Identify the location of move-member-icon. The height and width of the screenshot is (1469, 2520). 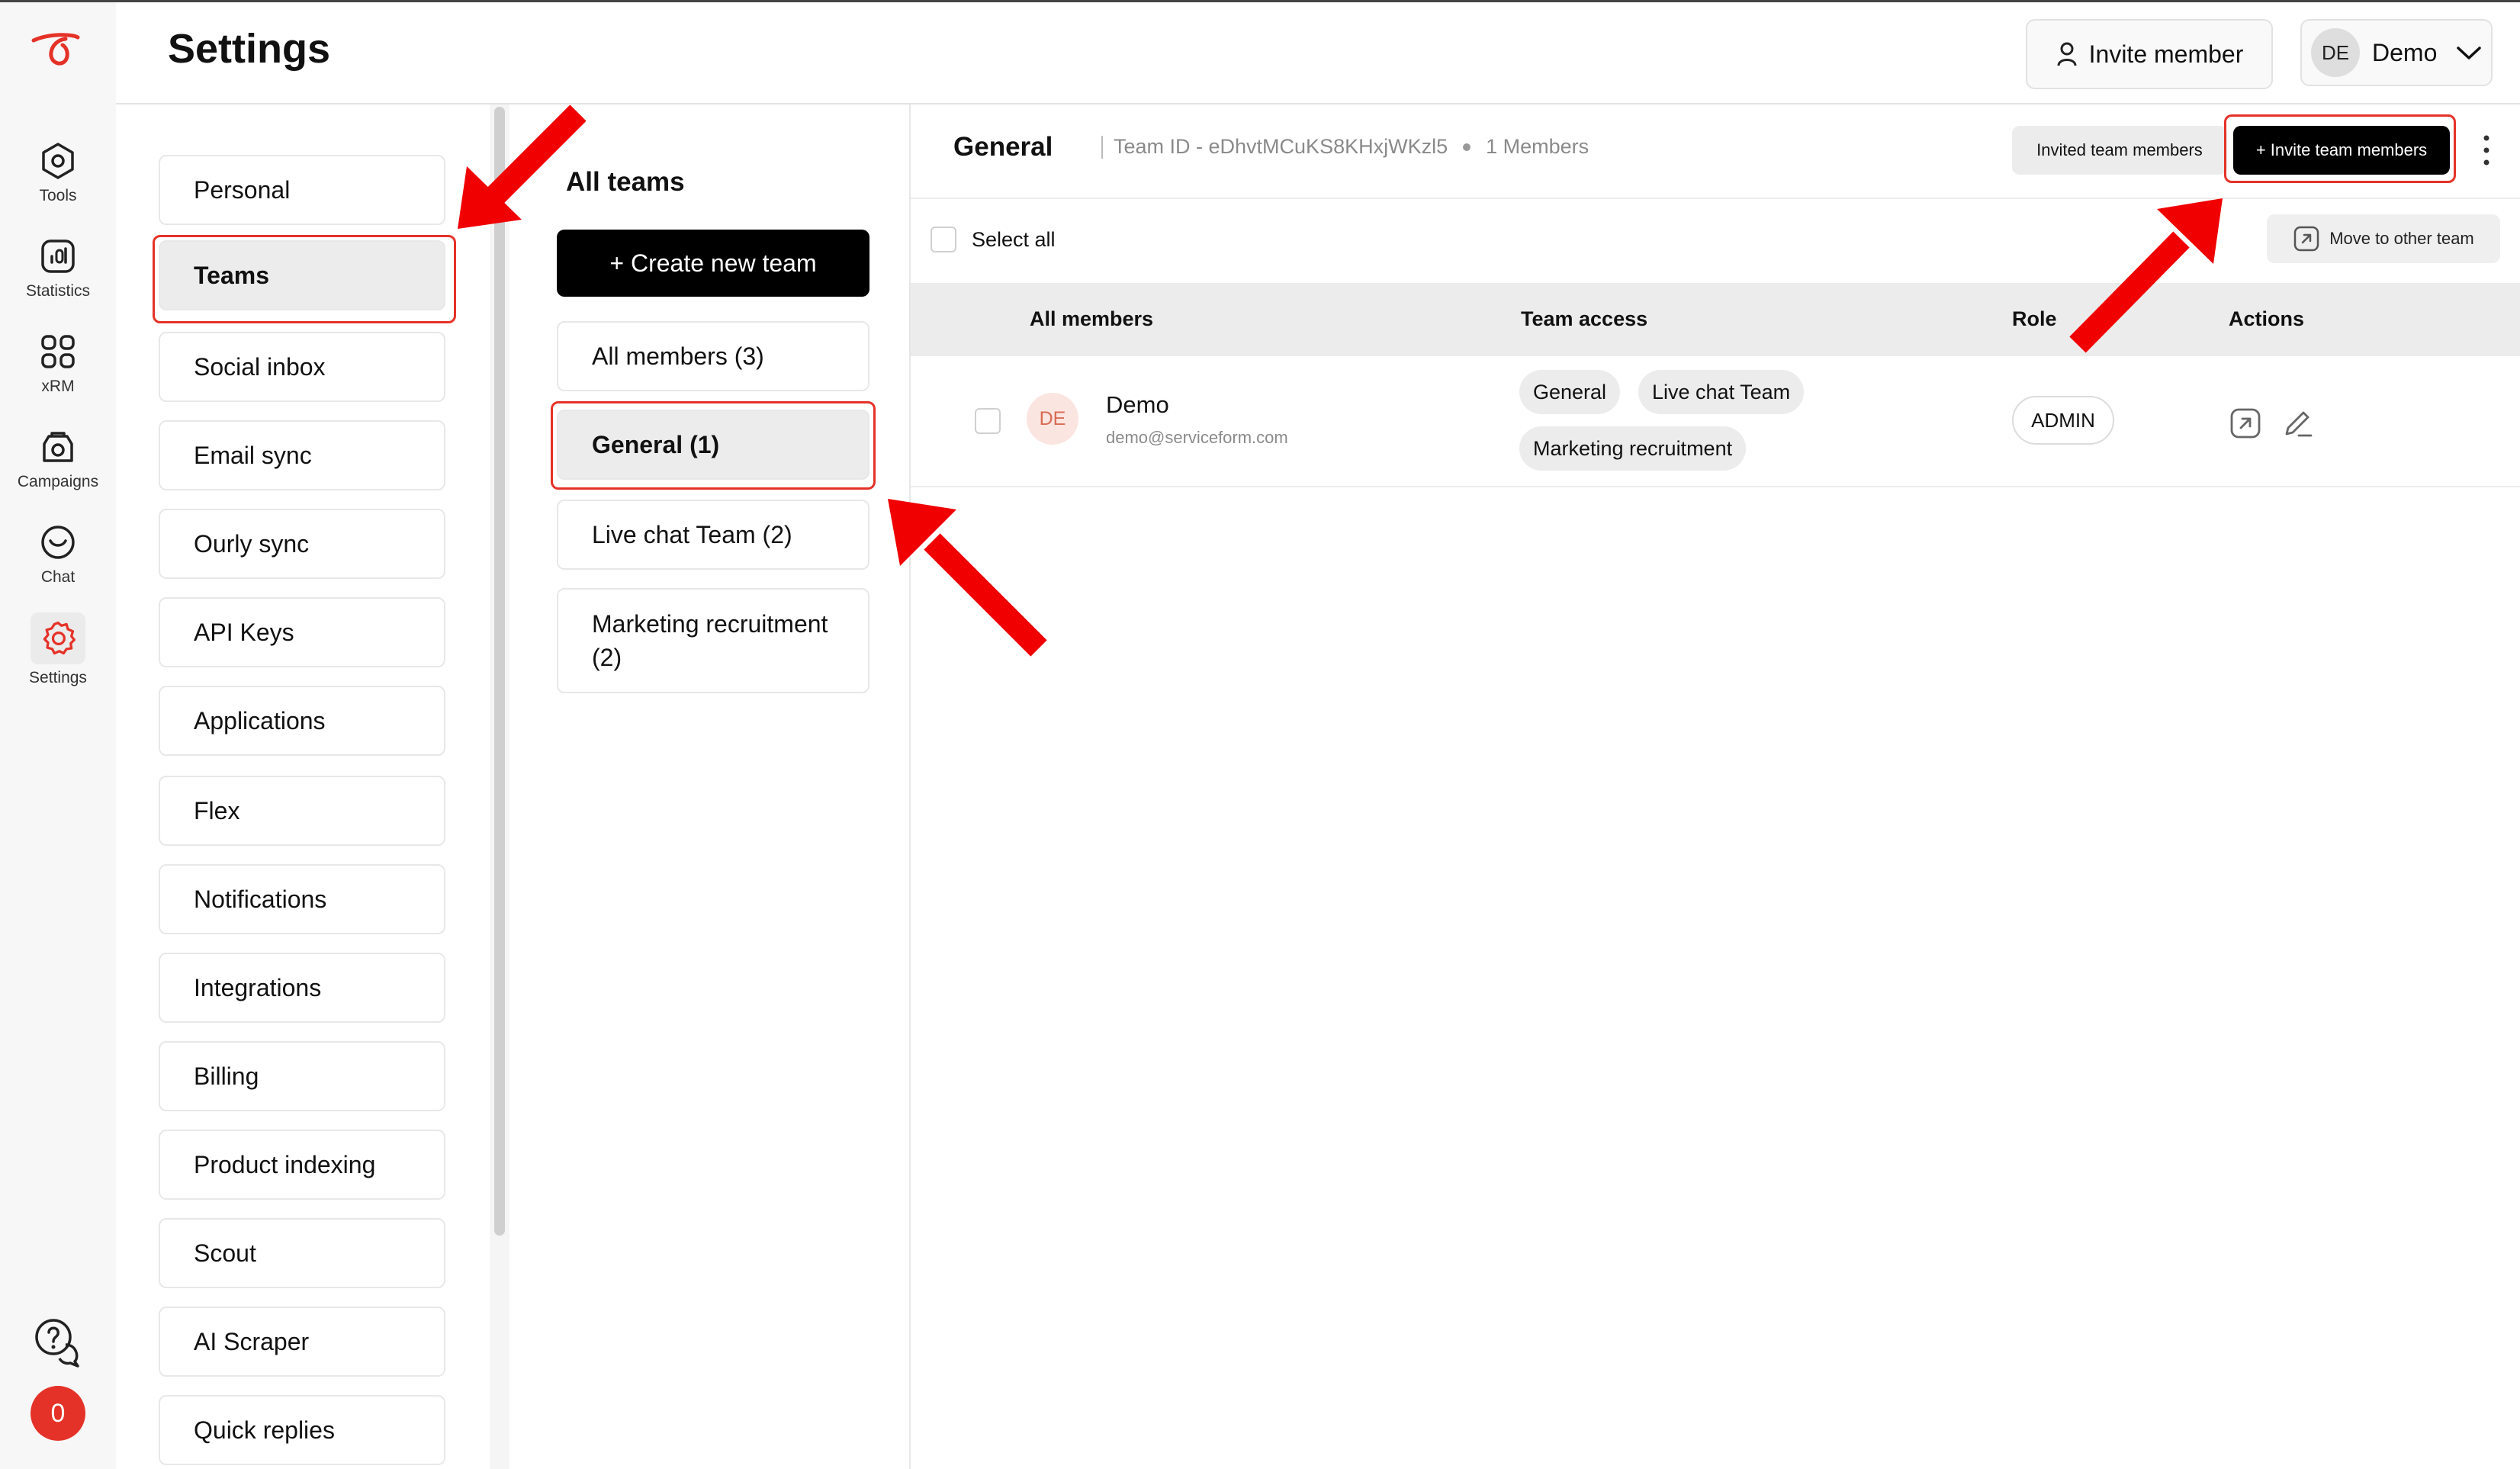
(2245, 423).